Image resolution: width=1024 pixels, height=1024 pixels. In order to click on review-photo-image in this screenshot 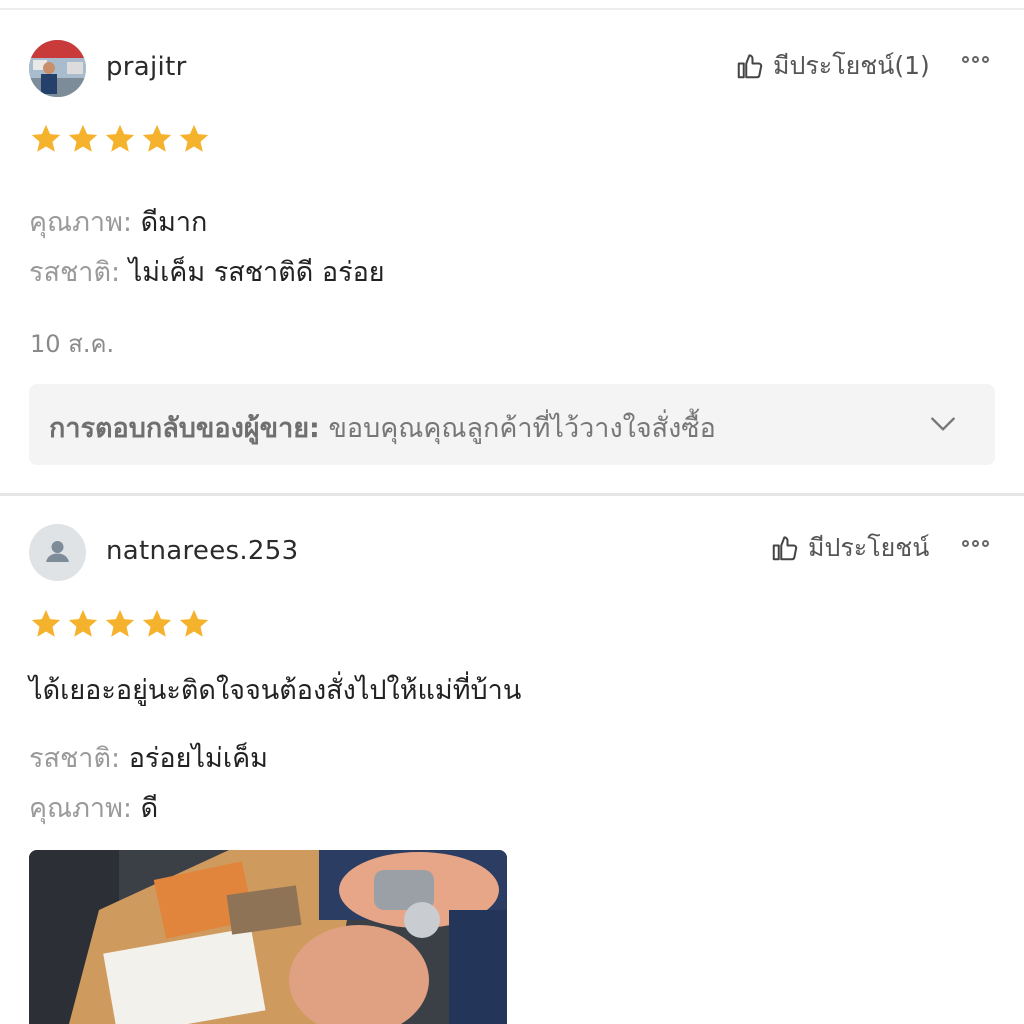, I will do `click(268, 937)`.